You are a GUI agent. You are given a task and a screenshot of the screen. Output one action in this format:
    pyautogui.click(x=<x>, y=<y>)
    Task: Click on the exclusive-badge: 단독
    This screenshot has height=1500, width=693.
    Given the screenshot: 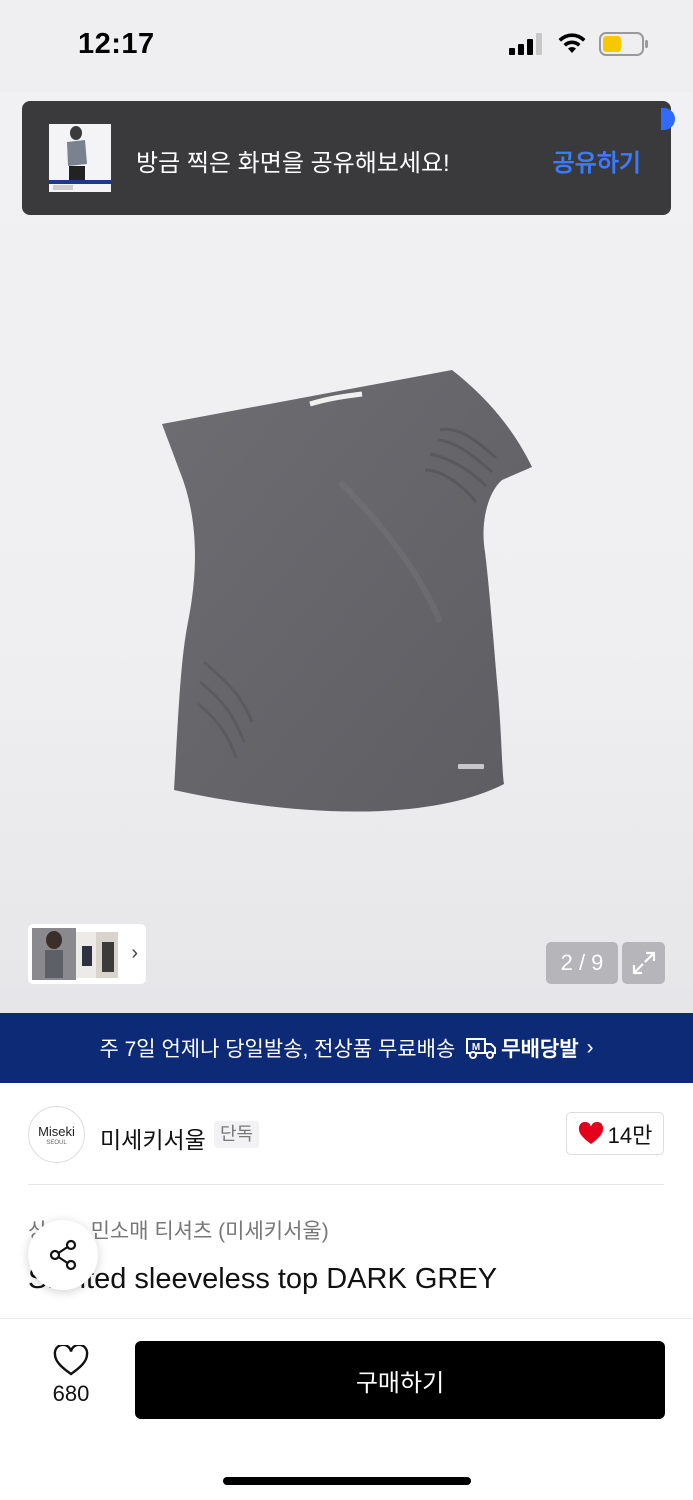 What is the action you would take?
    pyautogui.click(x=237, y=1134)
    